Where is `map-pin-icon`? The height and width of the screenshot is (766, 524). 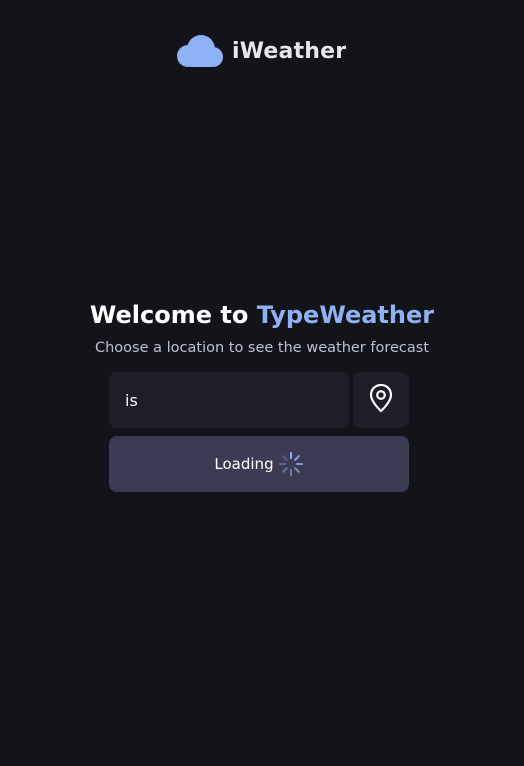 map-pin-icon is located at coordinates (381, 400).